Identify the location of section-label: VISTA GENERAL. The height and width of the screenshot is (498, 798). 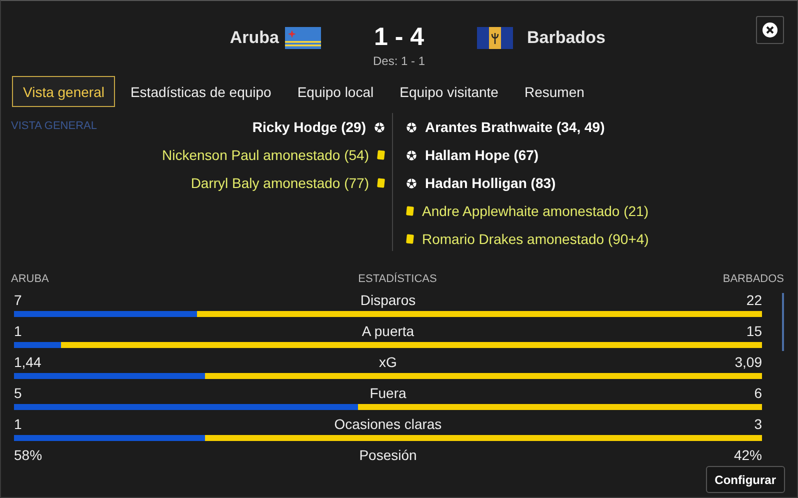
(53, 125).